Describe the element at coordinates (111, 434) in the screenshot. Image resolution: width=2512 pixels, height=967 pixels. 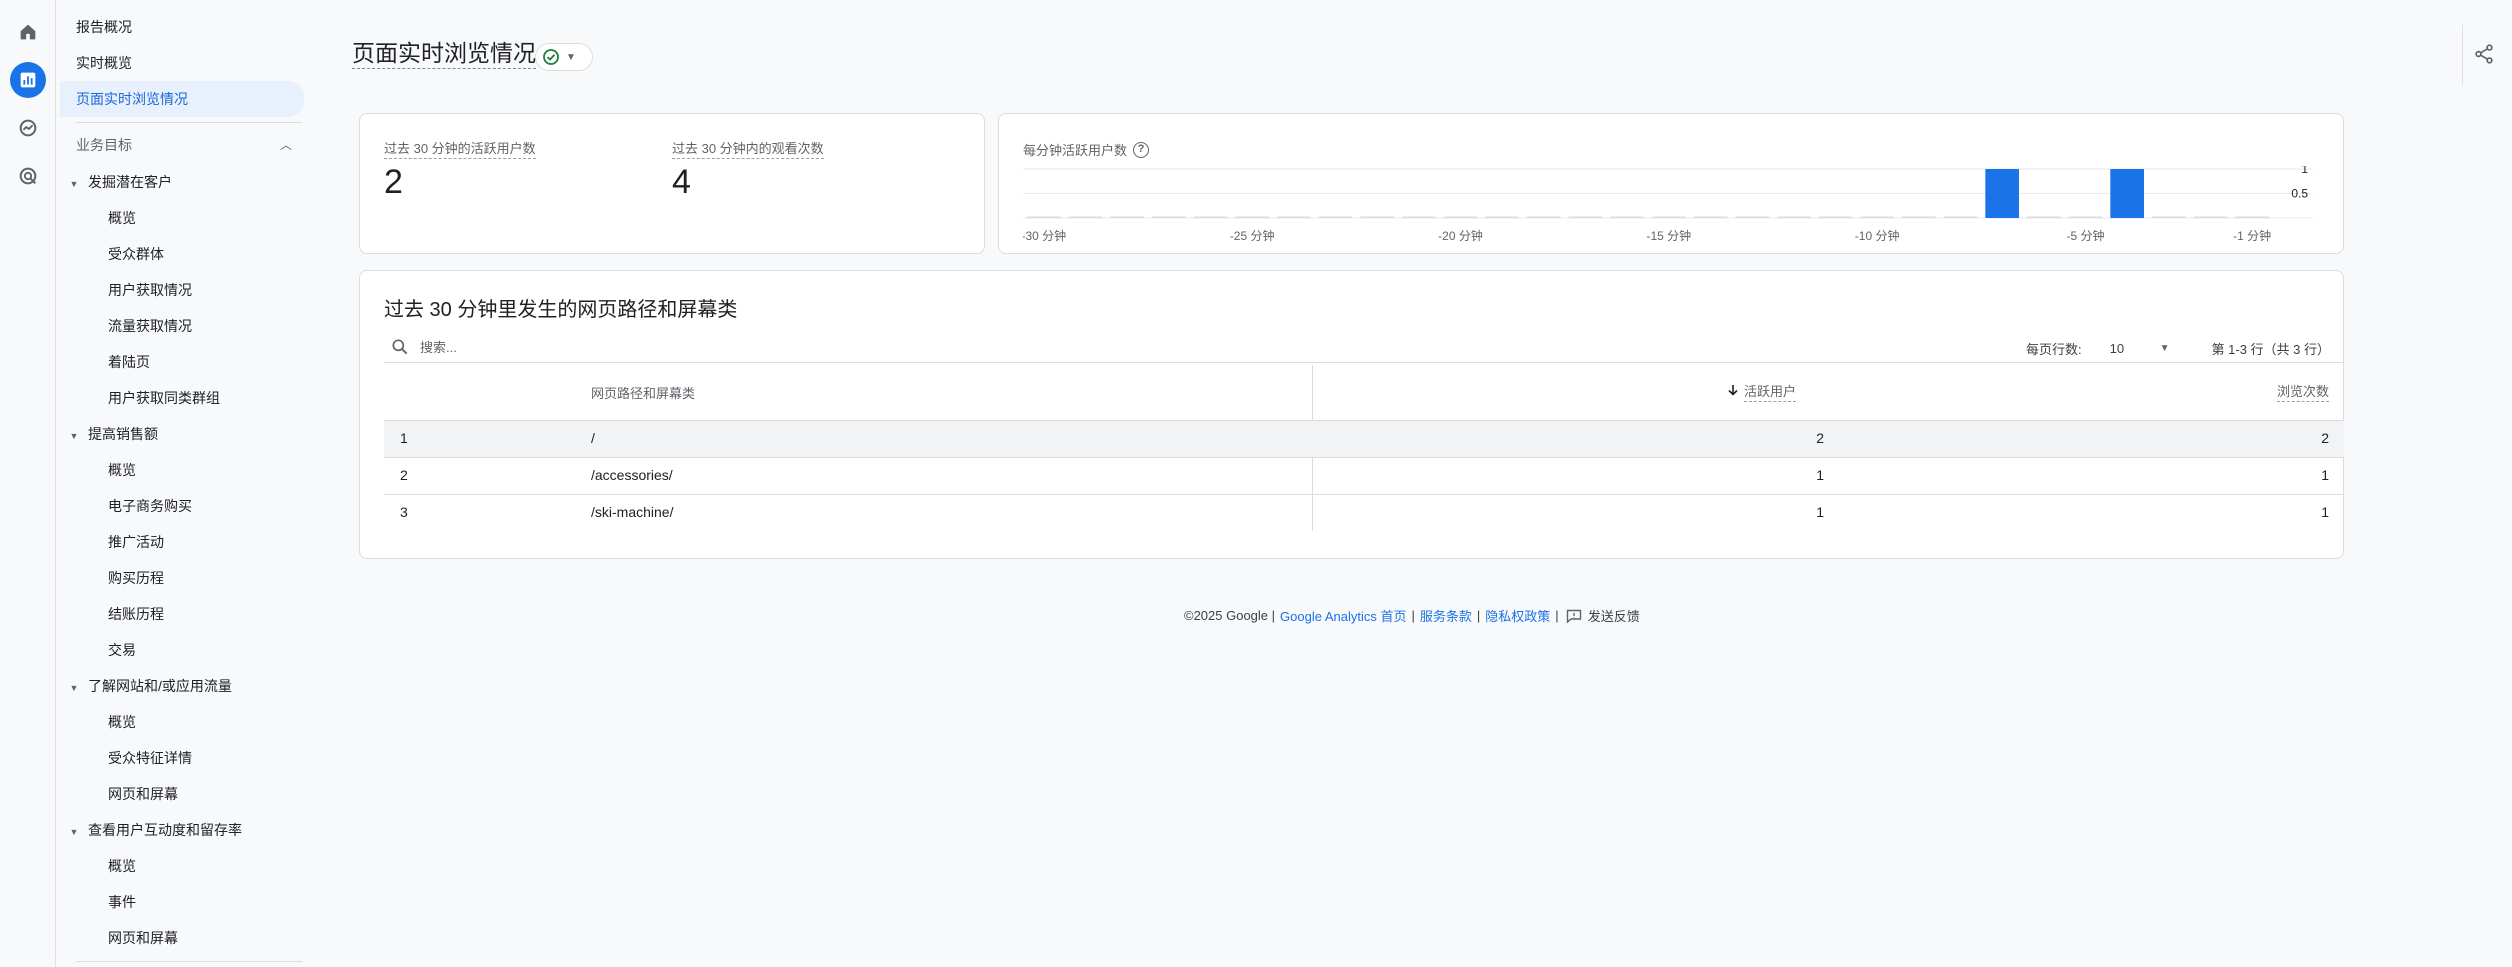
I see `nav-group-drive-sales: ▼ 提高销售额` at that location.